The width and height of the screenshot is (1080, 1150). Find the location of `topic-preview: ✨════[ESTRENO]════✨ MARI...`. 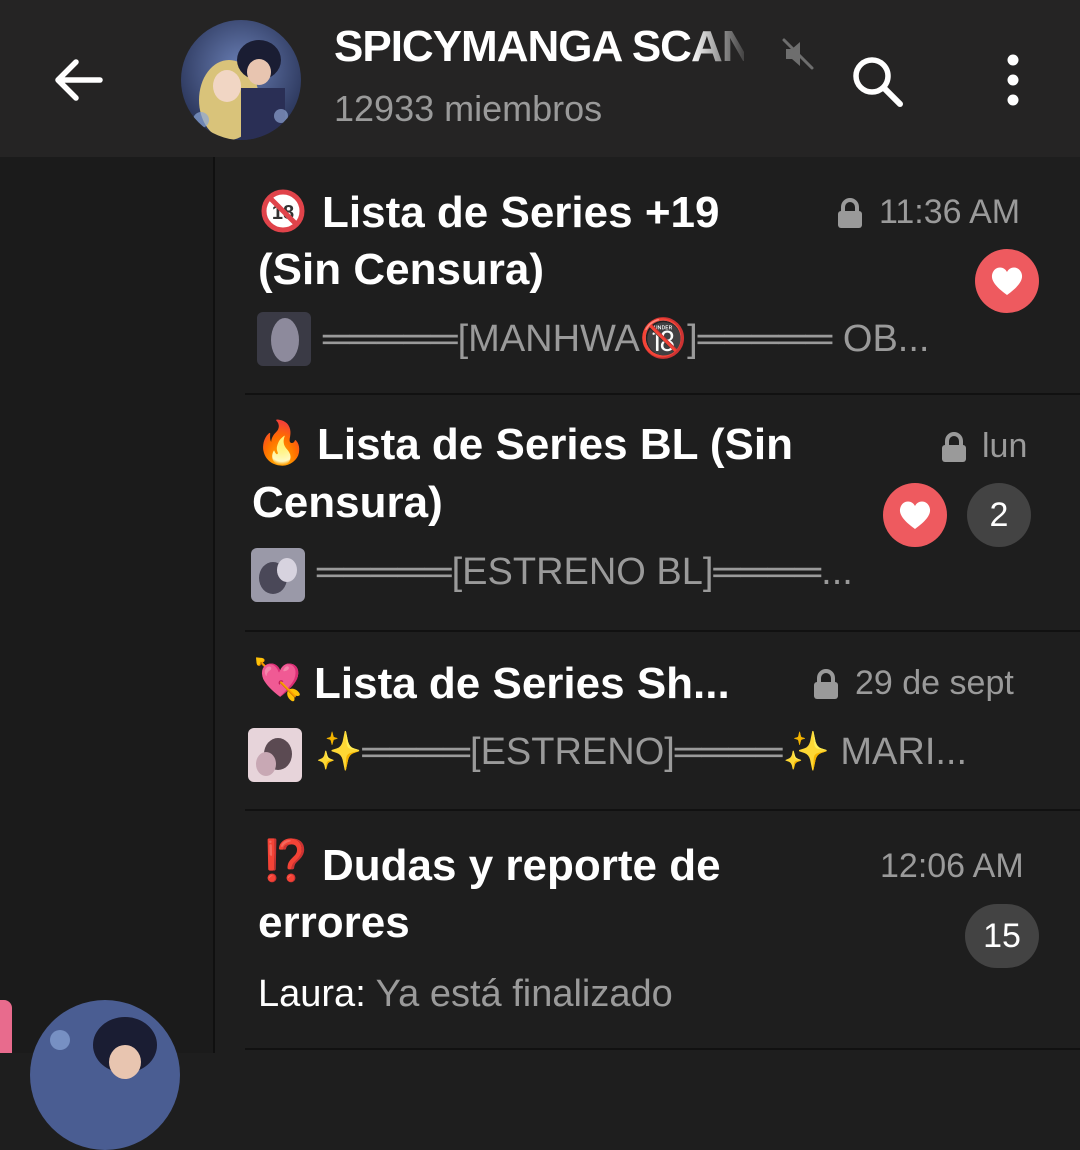

topic-preview: ✨════[ESTRENO]════✨ MARI... is located at coordinates (641, 752).